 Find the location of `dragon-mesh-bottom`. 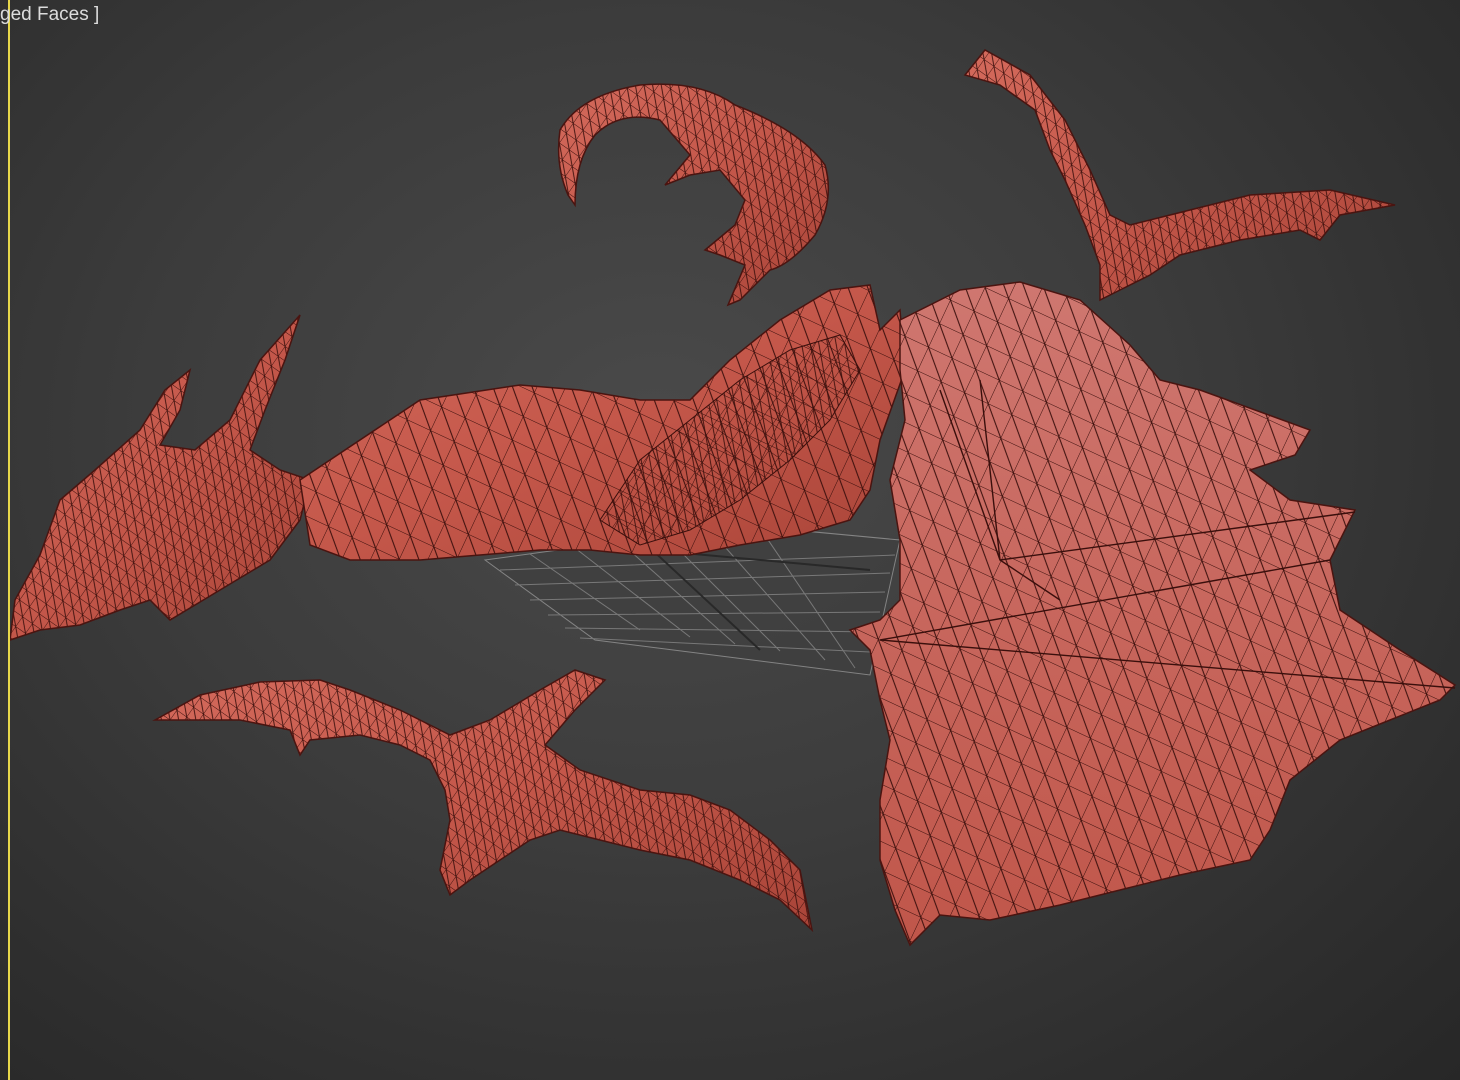

dragon-mesh-bottom is located at coordinates (483, 801).